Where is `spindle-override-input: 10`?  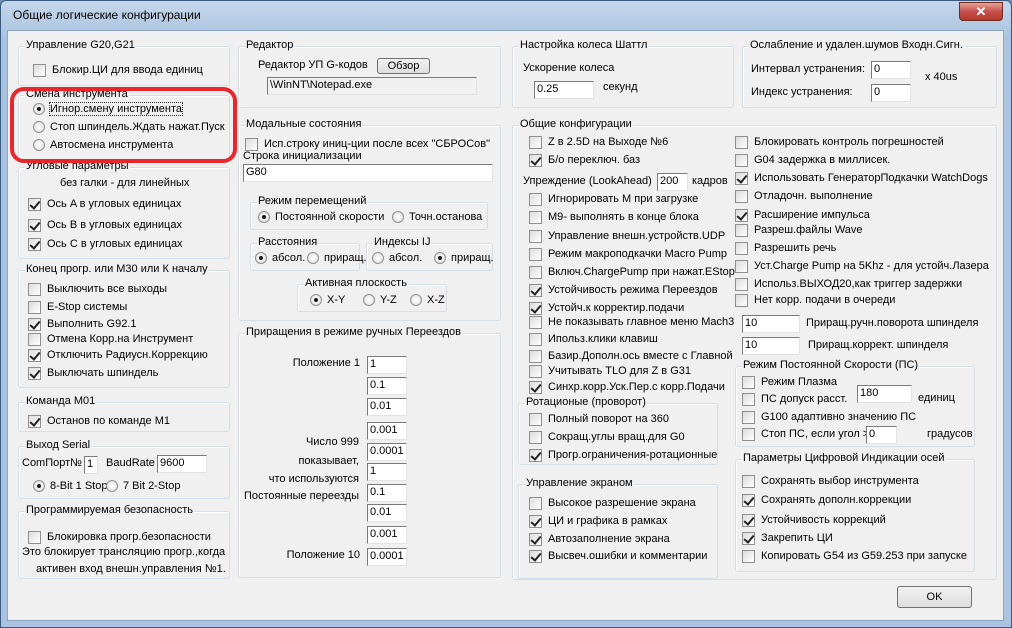 spindle-override-input: 10 is located at coordinates (771, 346).